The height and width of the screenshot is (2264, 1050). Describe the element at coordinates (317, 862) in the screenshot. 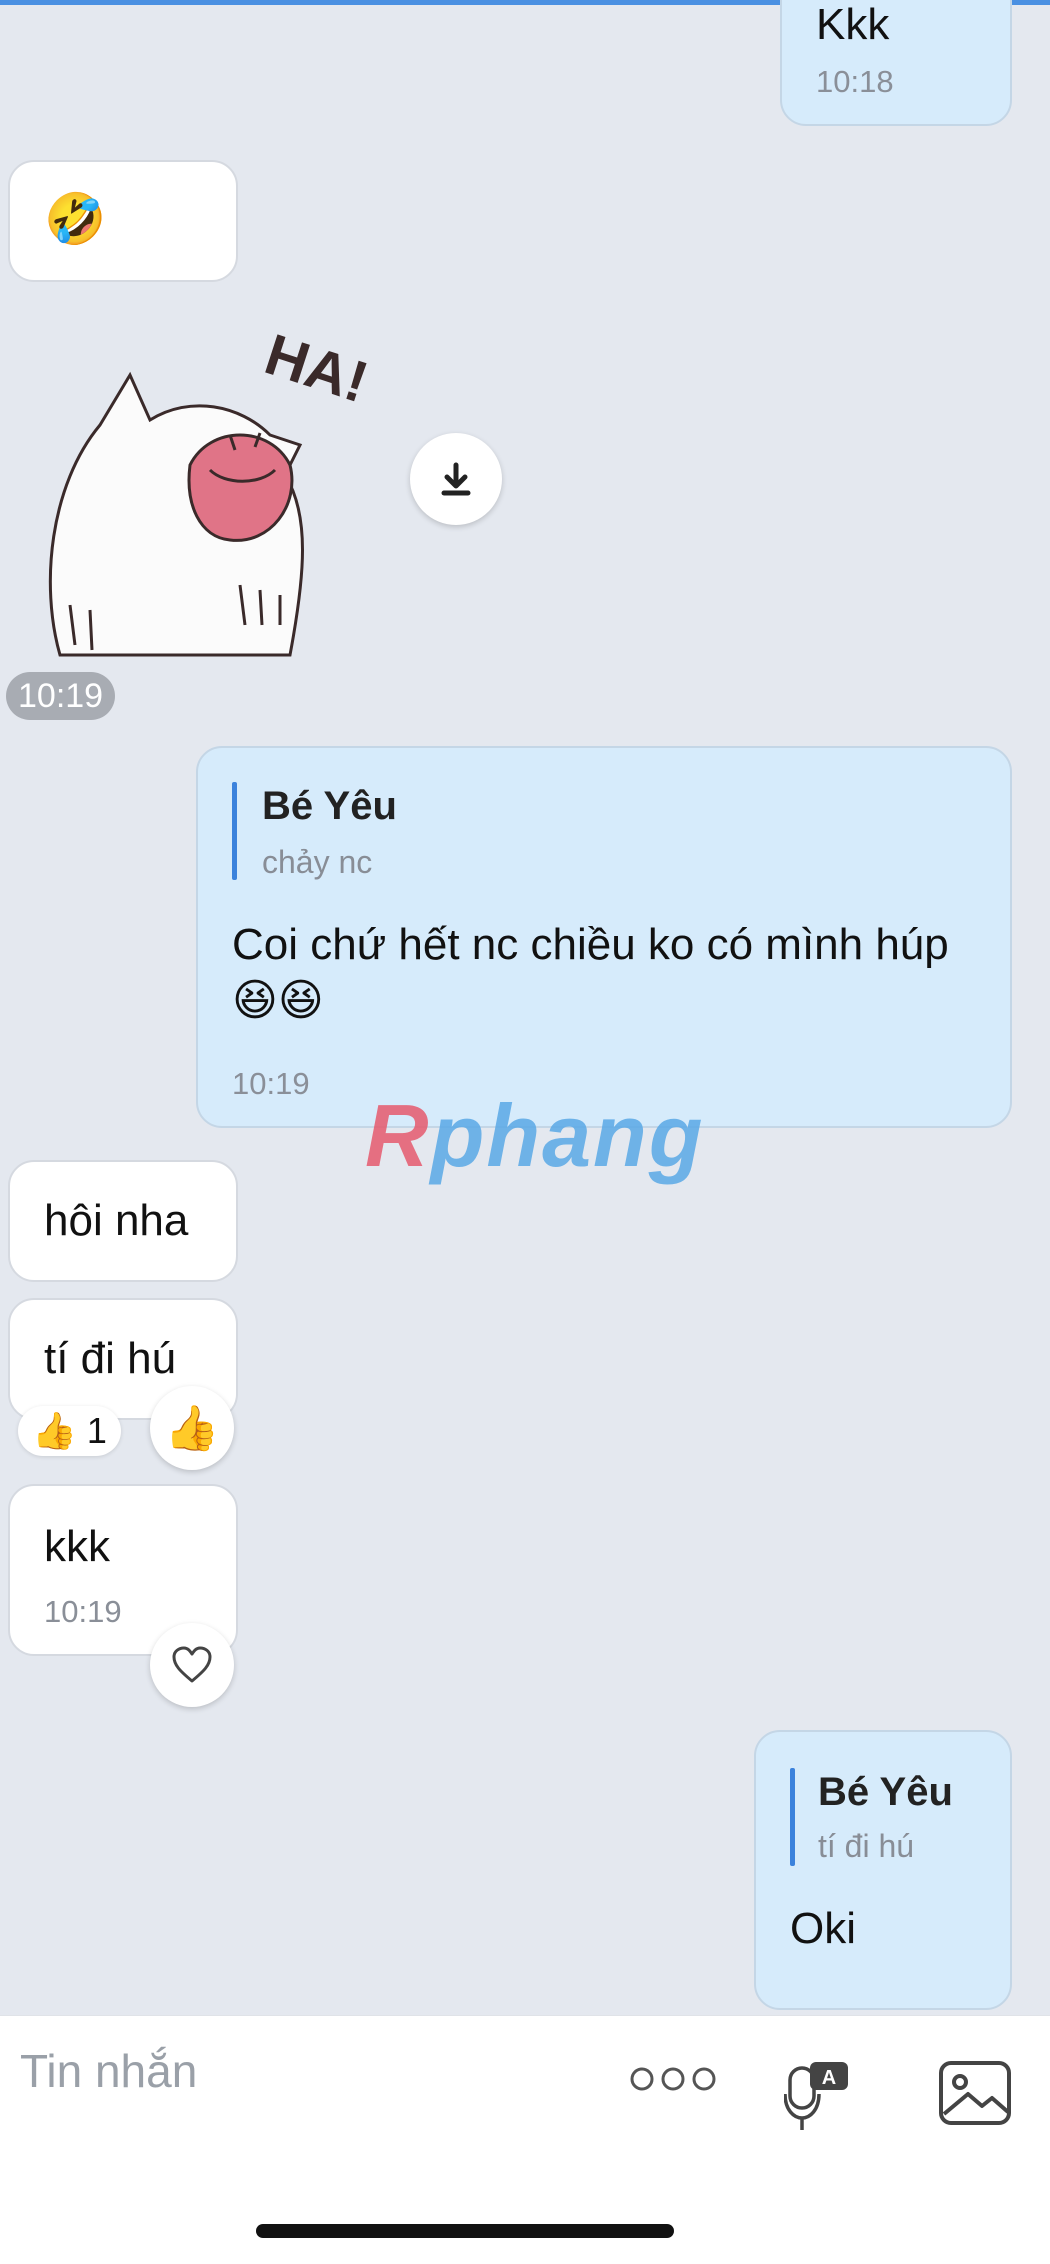

I see `quote-text: chảy nc` at that location.